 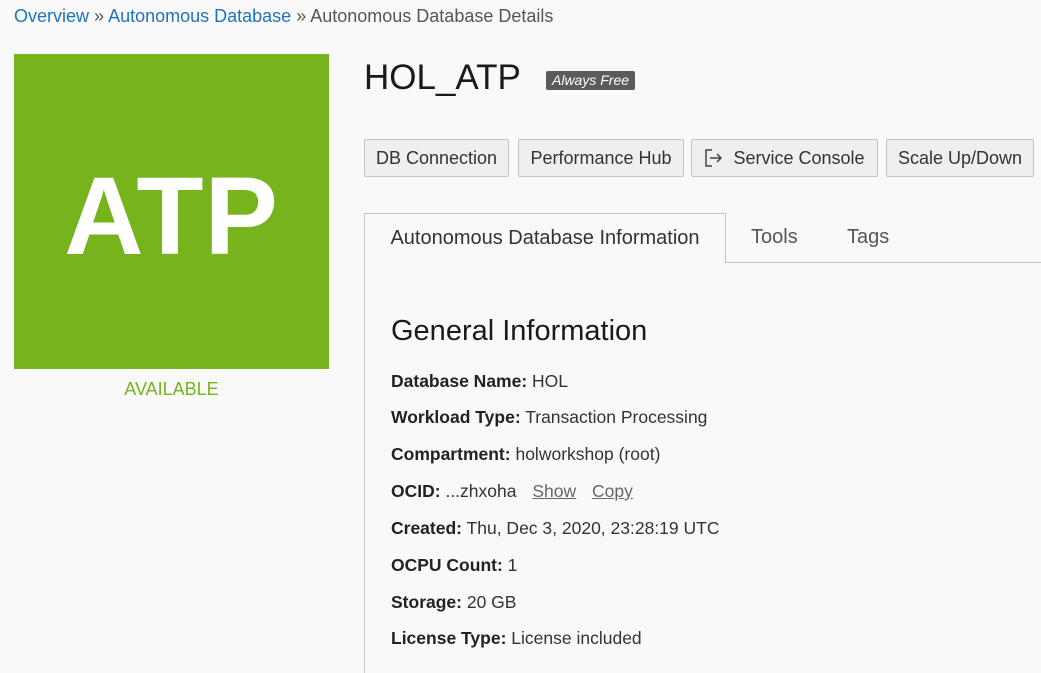 What do you see at coordinates (883, 262) in the screenshot?
I see `tab-divider` at bounding box center [883, 262].